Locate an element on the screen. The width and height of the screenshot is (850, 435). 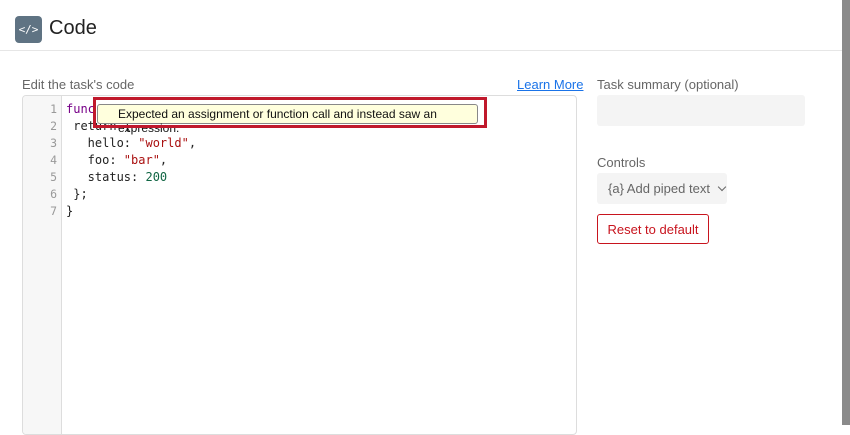
add-piped-text-dropdown: {a} Add piped text is located at coordinates (662, 188).